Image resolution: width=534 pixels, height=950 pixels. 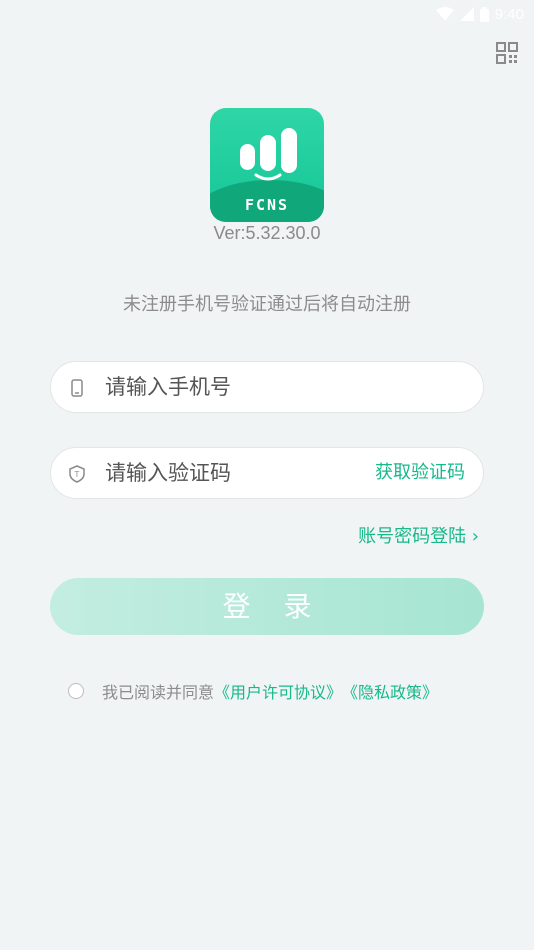 I want to click on phone-icon, so click(x=77, y=388).